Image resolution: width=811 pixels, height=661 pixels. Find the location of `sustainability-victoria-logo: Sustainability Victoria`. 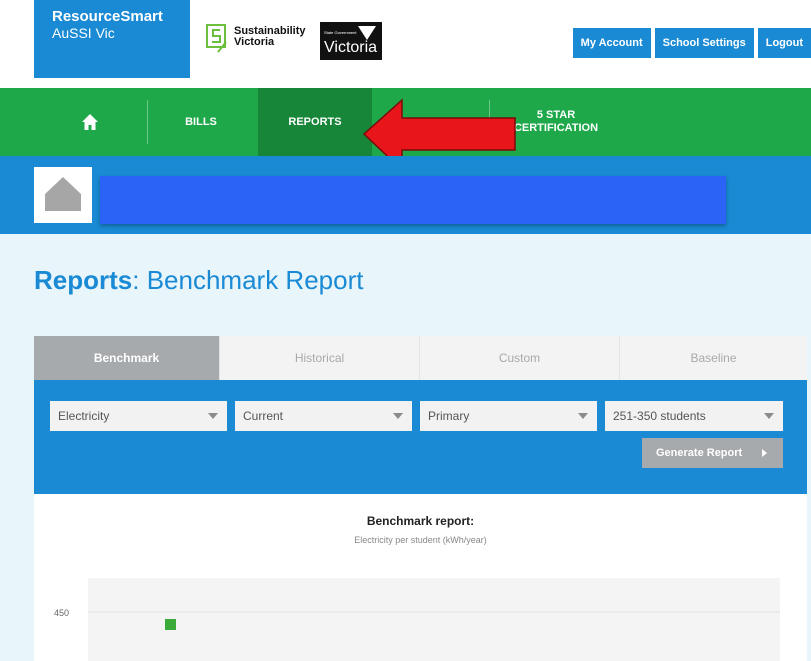

sustainability-victoria-logo: Sustainability Victoria is located at coordinates (261, 42).